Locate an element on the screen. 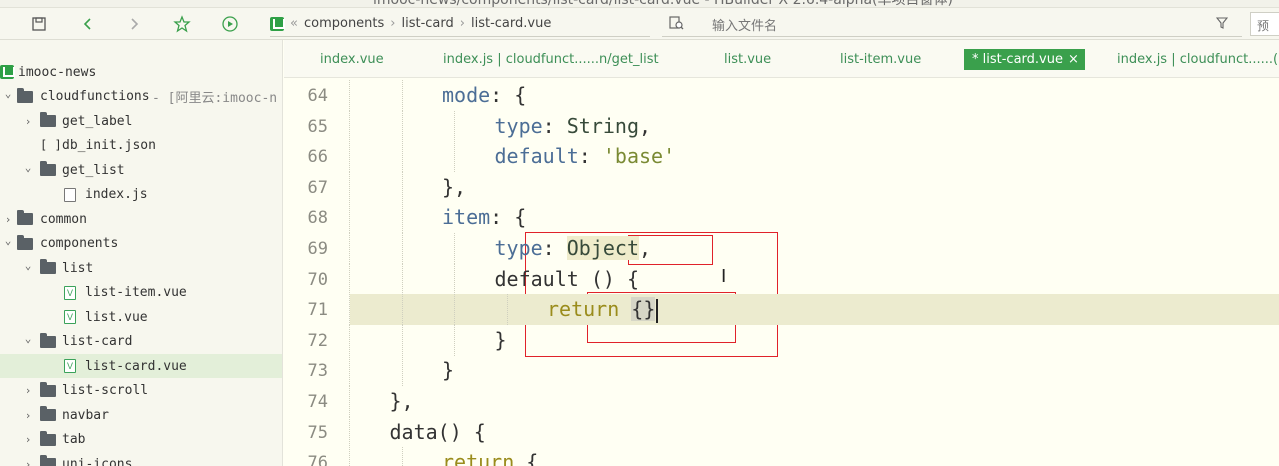  forward-icon is located at coordinates (134, 24).